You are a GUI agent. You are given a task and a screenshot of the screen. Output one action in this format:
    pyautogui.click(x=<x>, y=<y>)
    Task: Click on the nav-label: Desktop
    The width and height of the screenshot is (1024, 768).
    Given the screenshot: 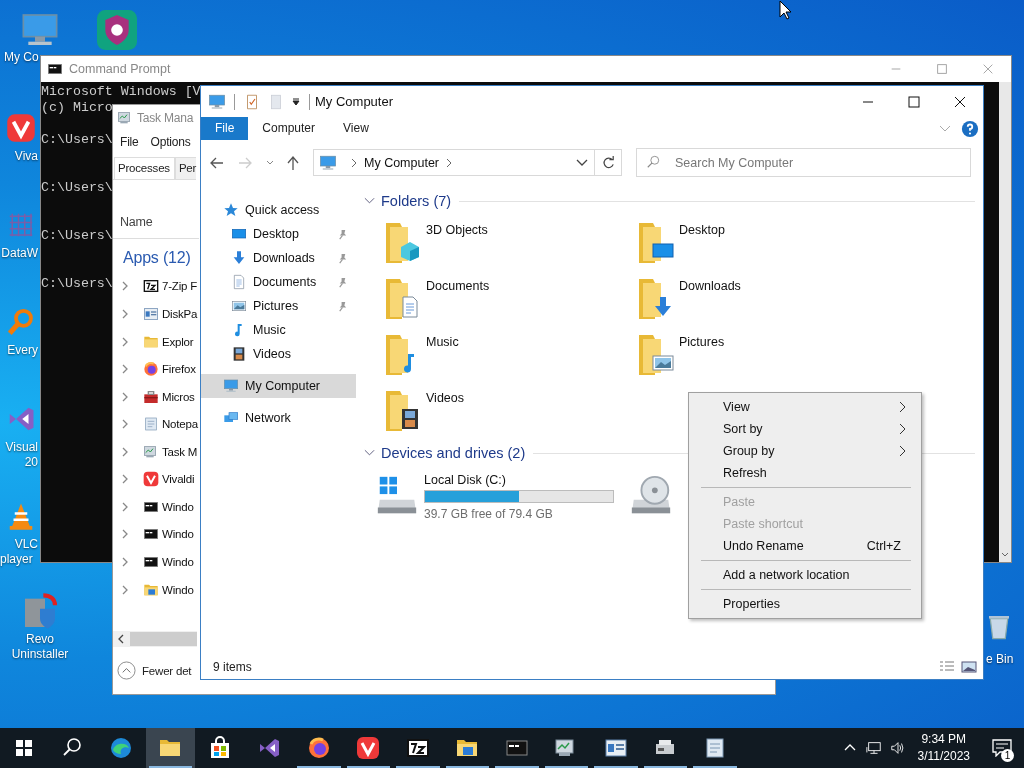 What is the action you would take?
    pyautogui.click(x=276, y=234)
    